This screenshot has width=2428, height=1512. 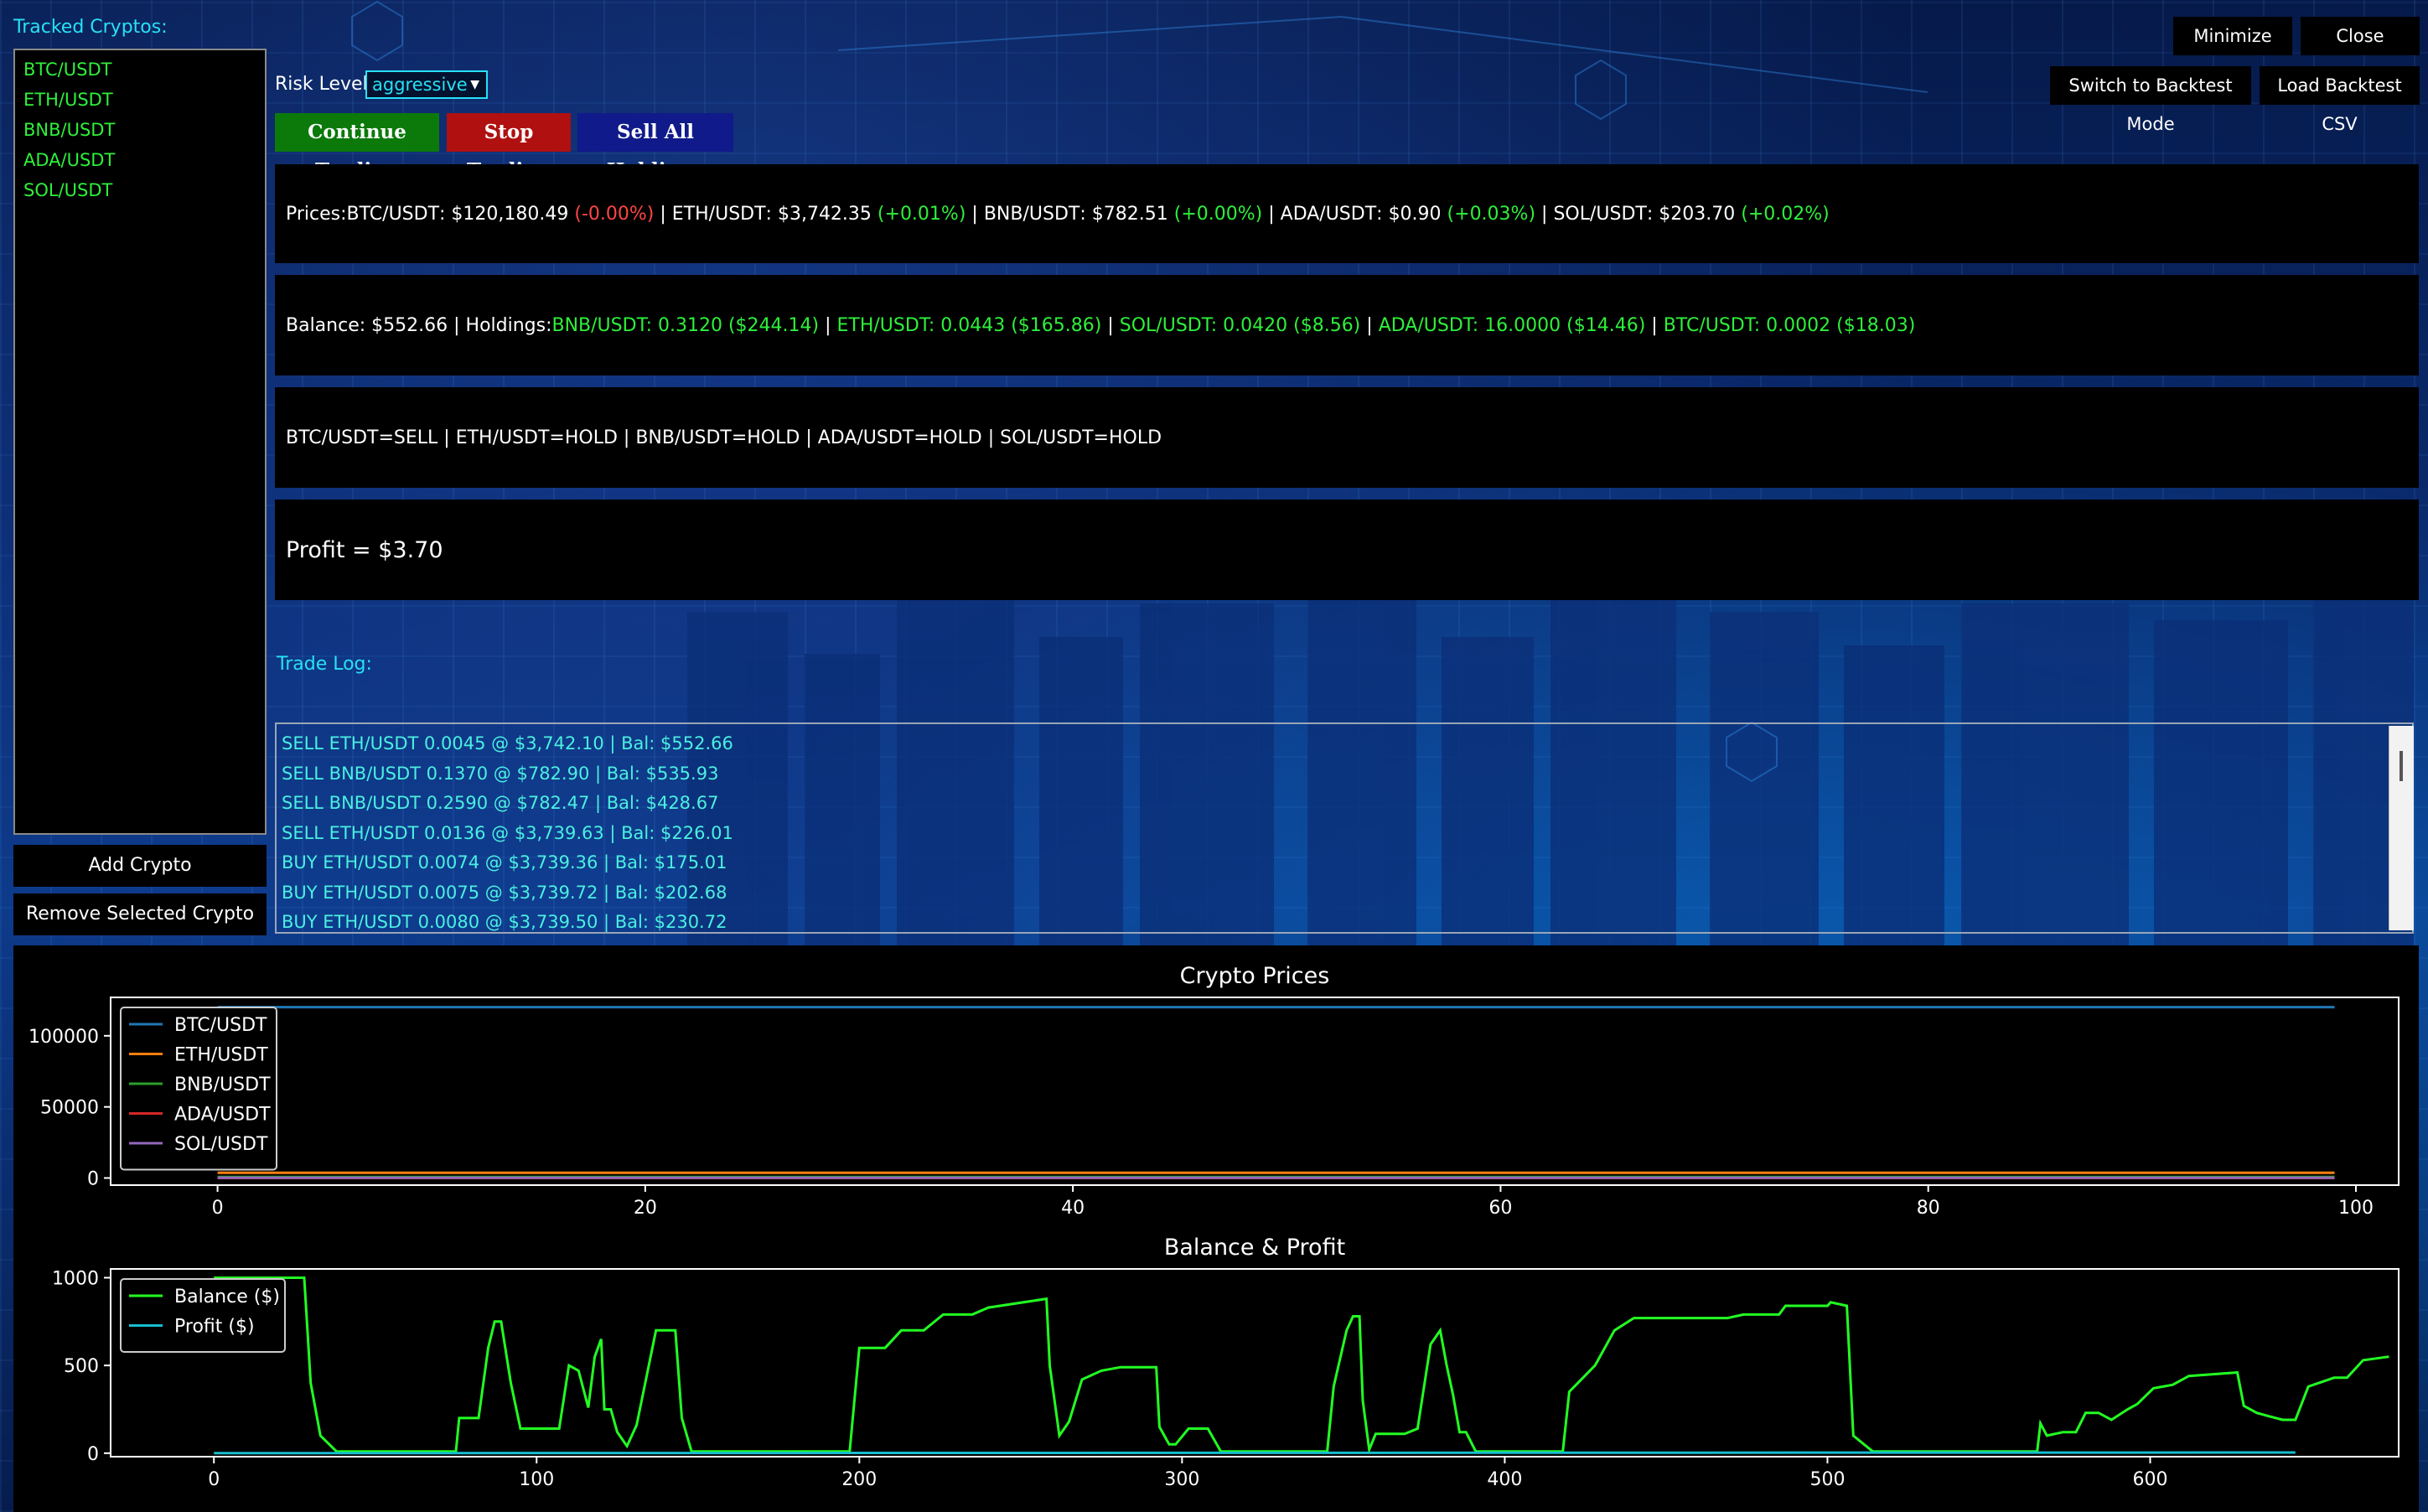 I want to click on price-pair: ADA/USDT, so click(x=1328, y=214).